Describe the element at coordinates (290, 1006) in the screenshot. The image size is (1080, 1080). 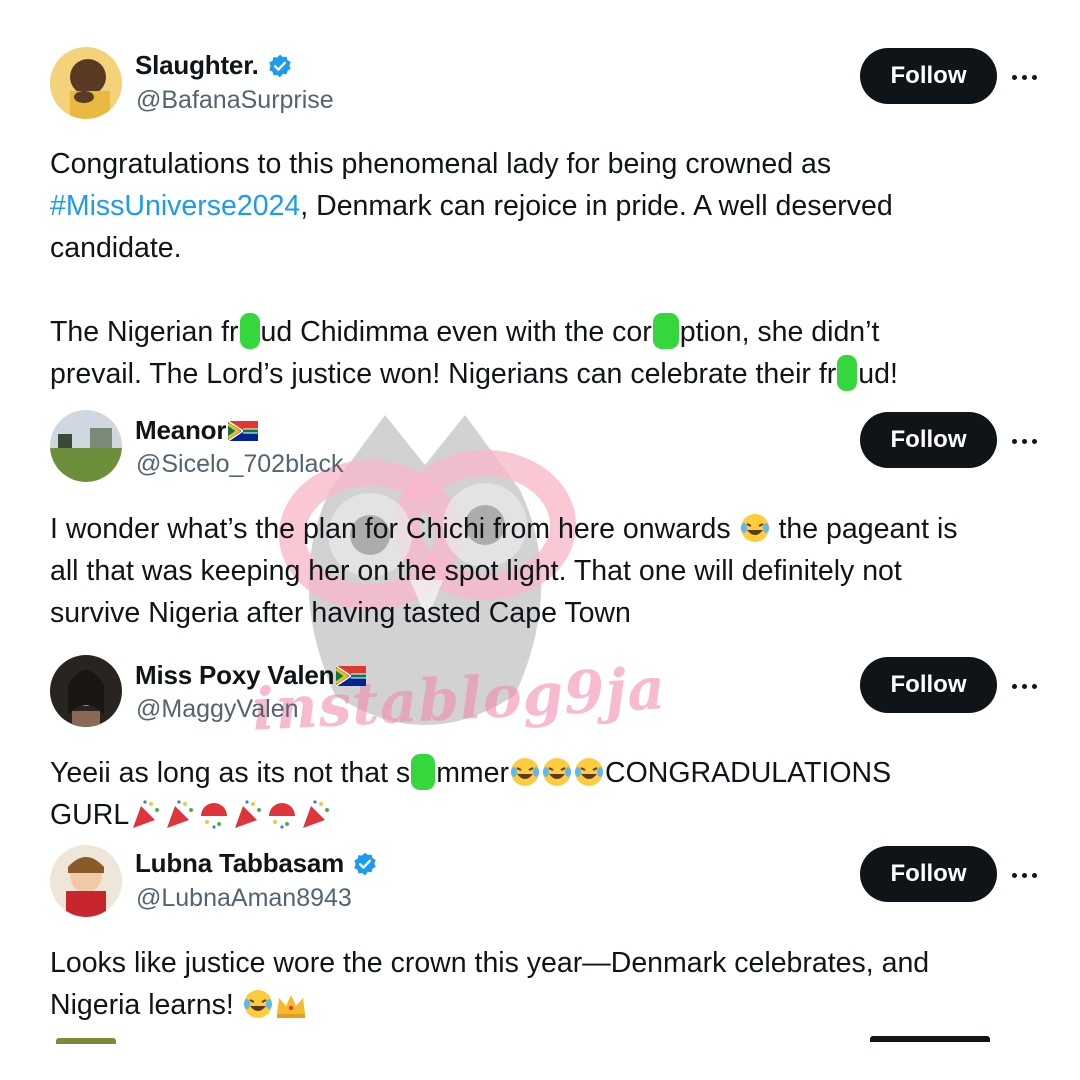
I see `crown-emoji-icon` at that location.